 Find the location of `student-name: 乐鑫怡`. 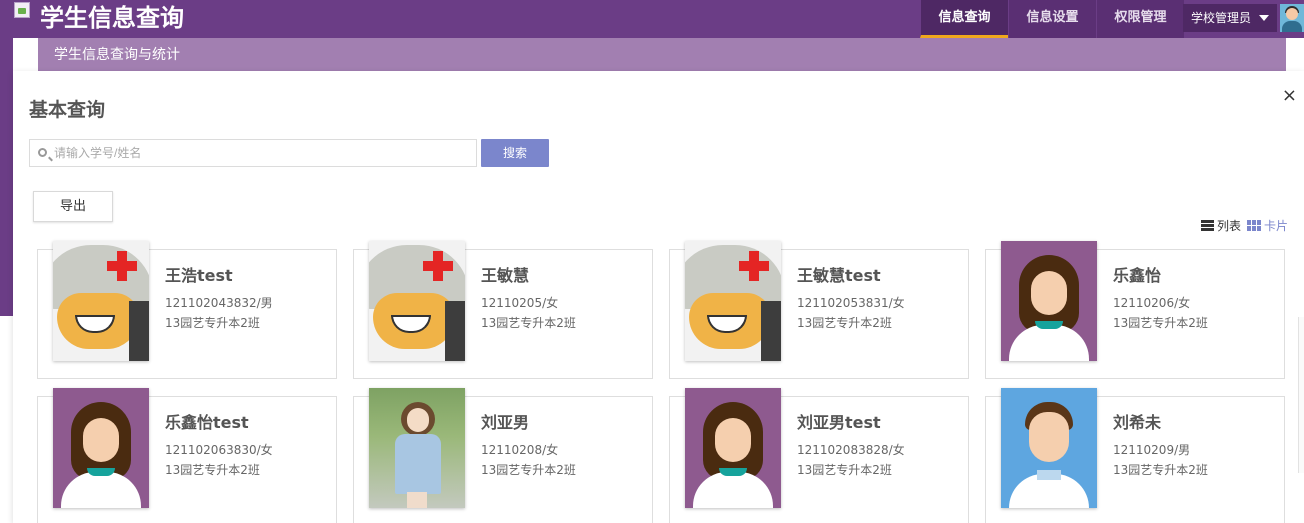

student-name: 乐鑫怡 is located at coordinates (1137, 275).